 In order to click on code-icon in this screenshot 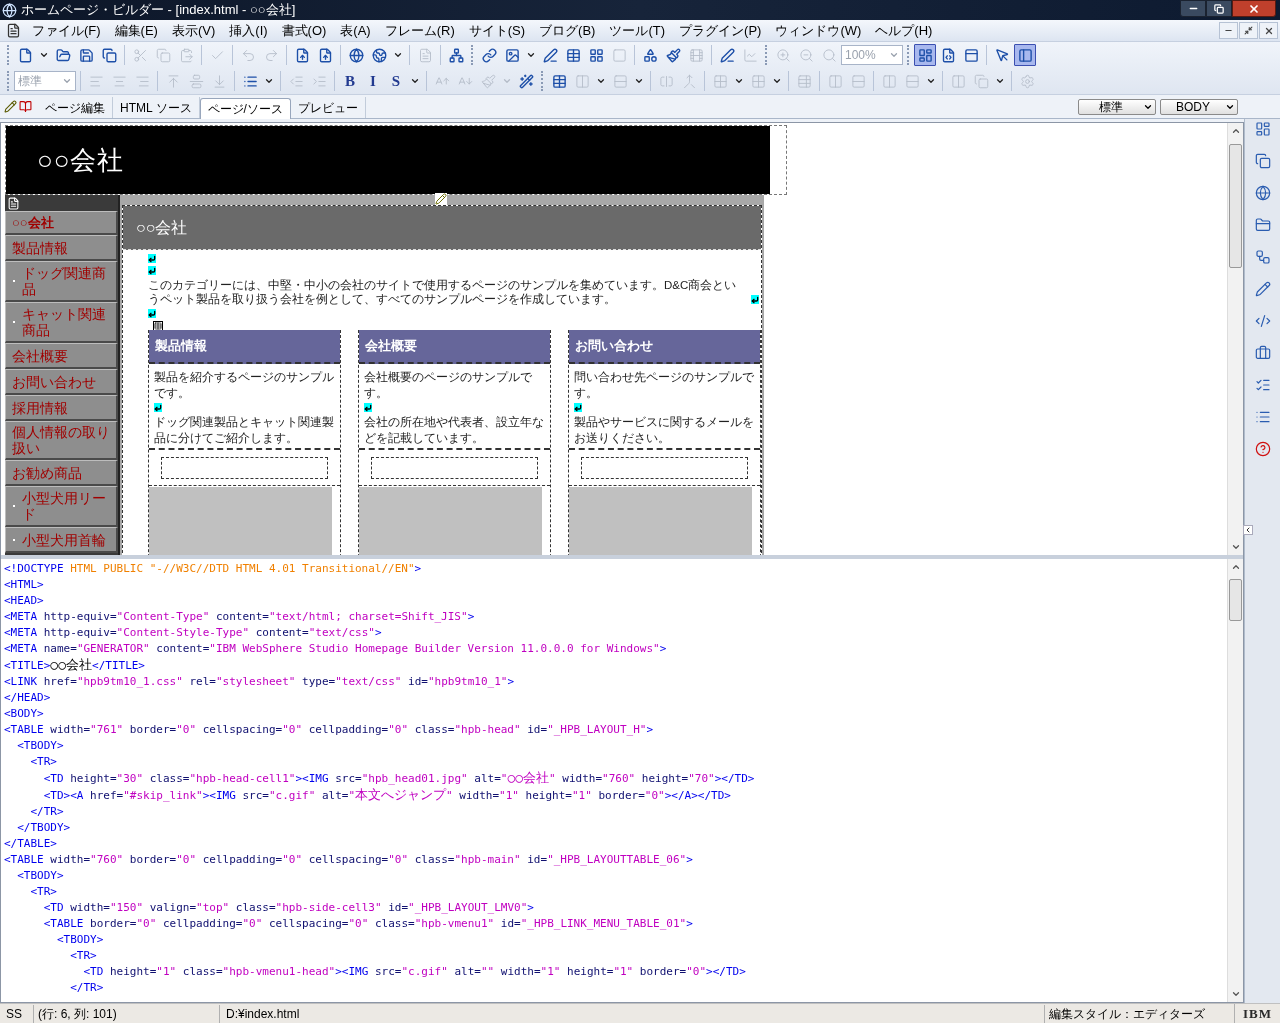, I will do `click(1262, 321)`.